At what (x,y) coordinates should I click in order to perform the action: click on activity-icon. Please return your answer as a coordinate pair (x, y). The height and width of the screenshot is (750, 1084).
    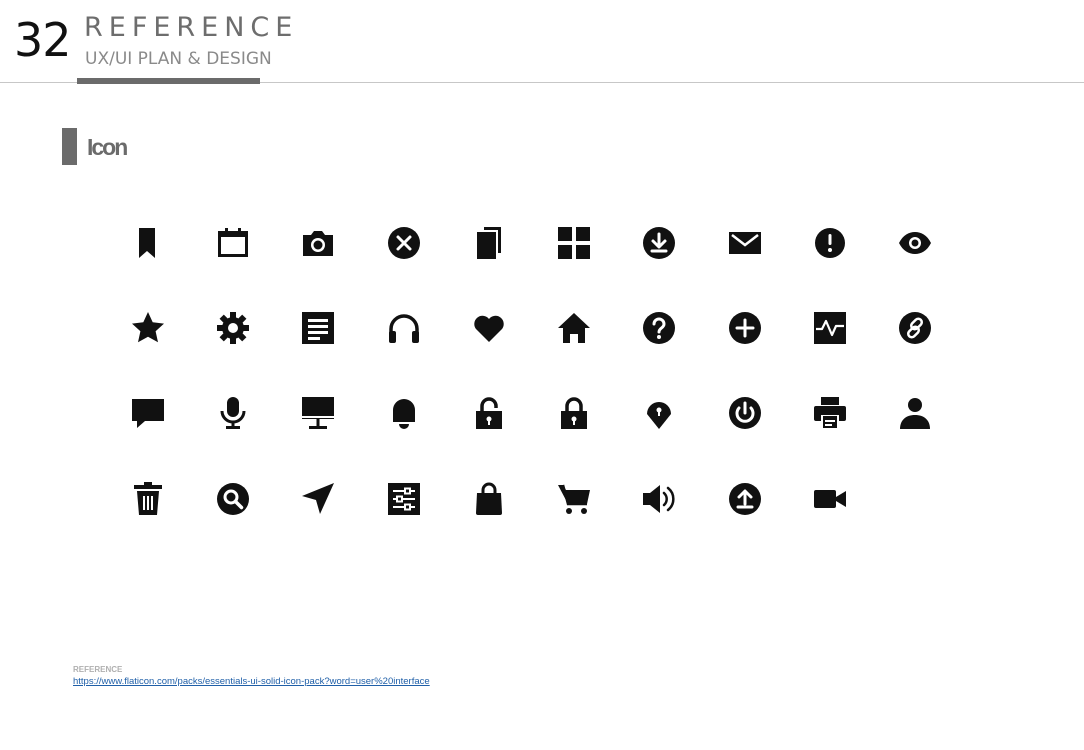
    Looking at the image, I should click on (830, 327).